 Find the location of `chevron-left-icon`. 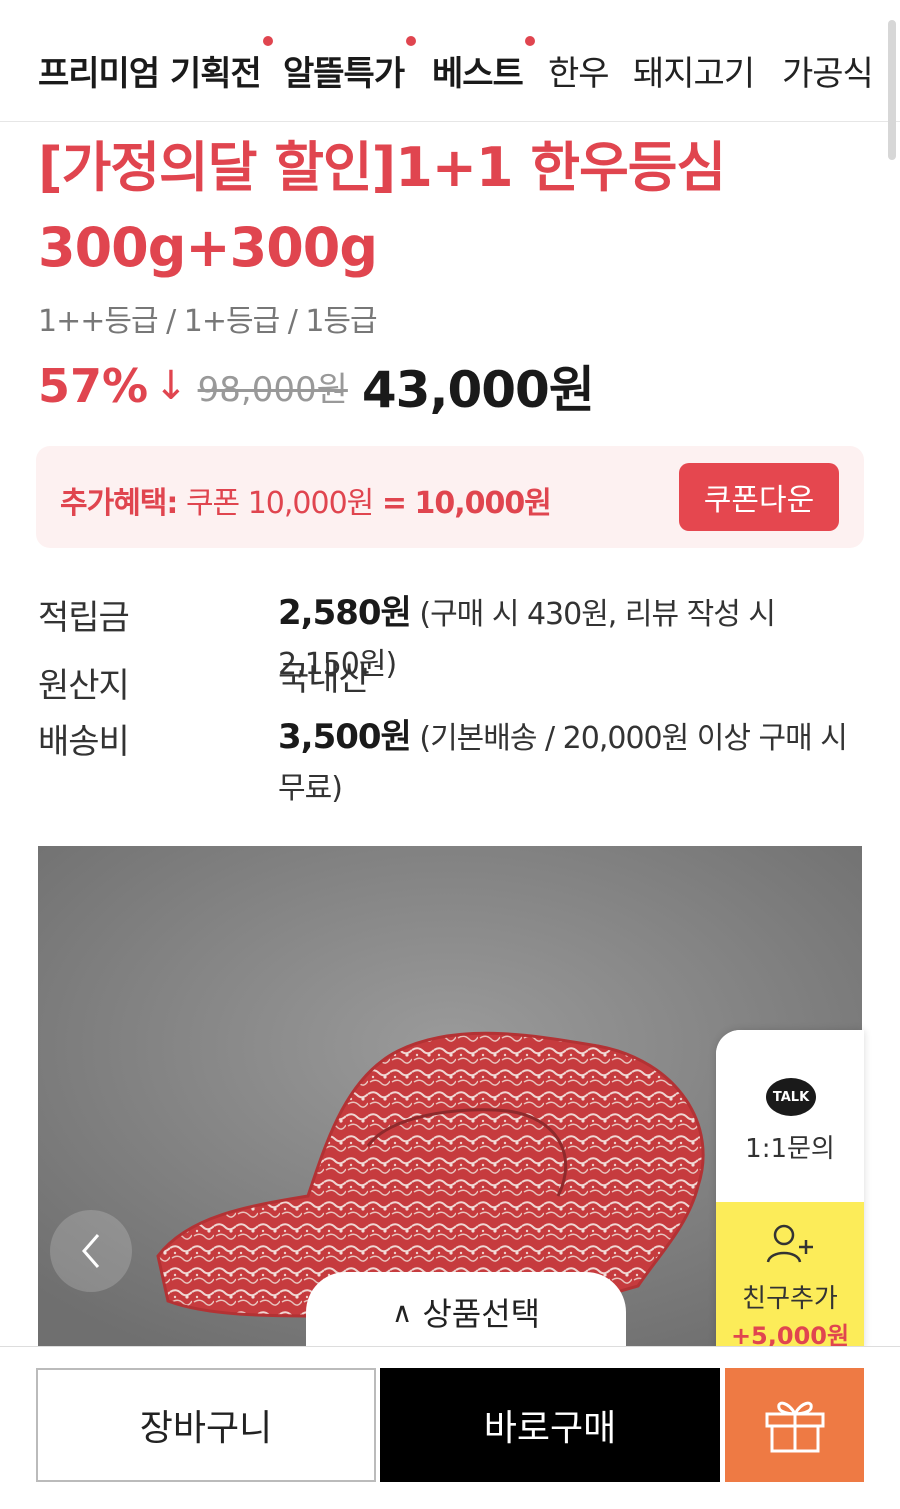

chevron-left-icon is located at coordinates (91, 1251).